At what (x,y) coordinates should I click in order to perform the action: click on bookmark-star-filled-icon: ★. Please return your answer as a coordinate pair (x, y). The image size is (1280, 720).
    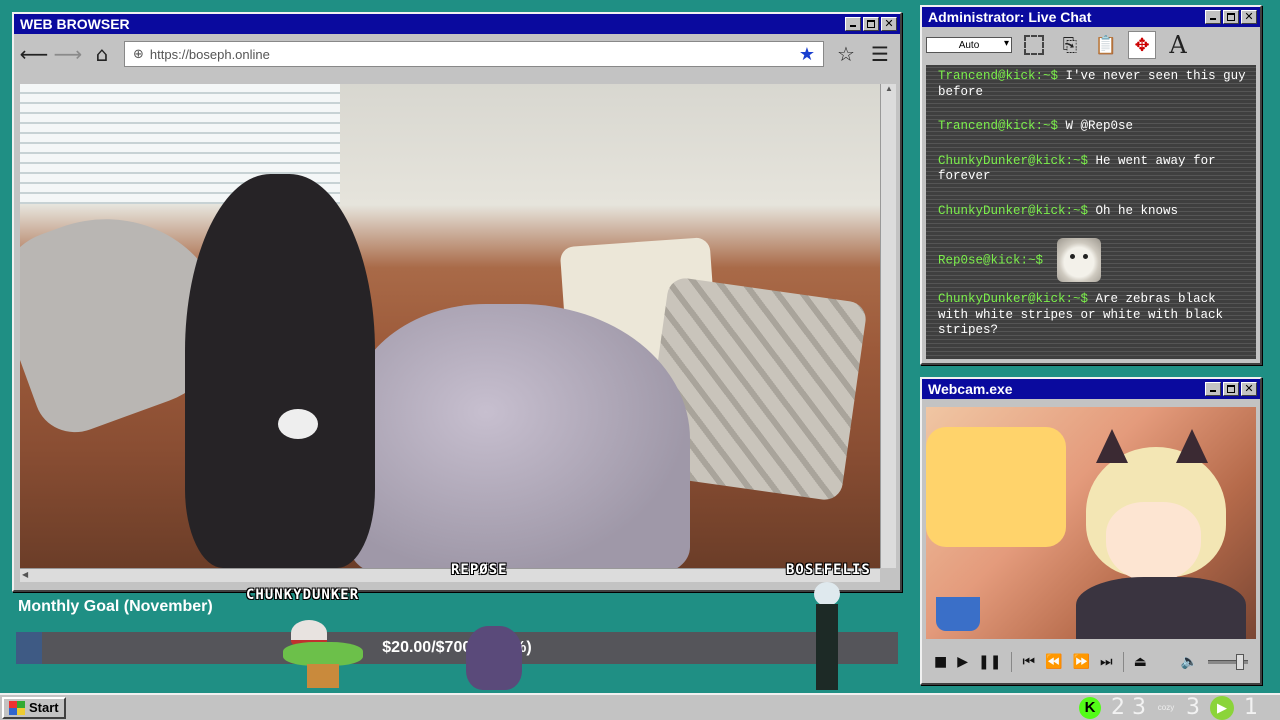
    Looking at the image, I should click on (807, 54).